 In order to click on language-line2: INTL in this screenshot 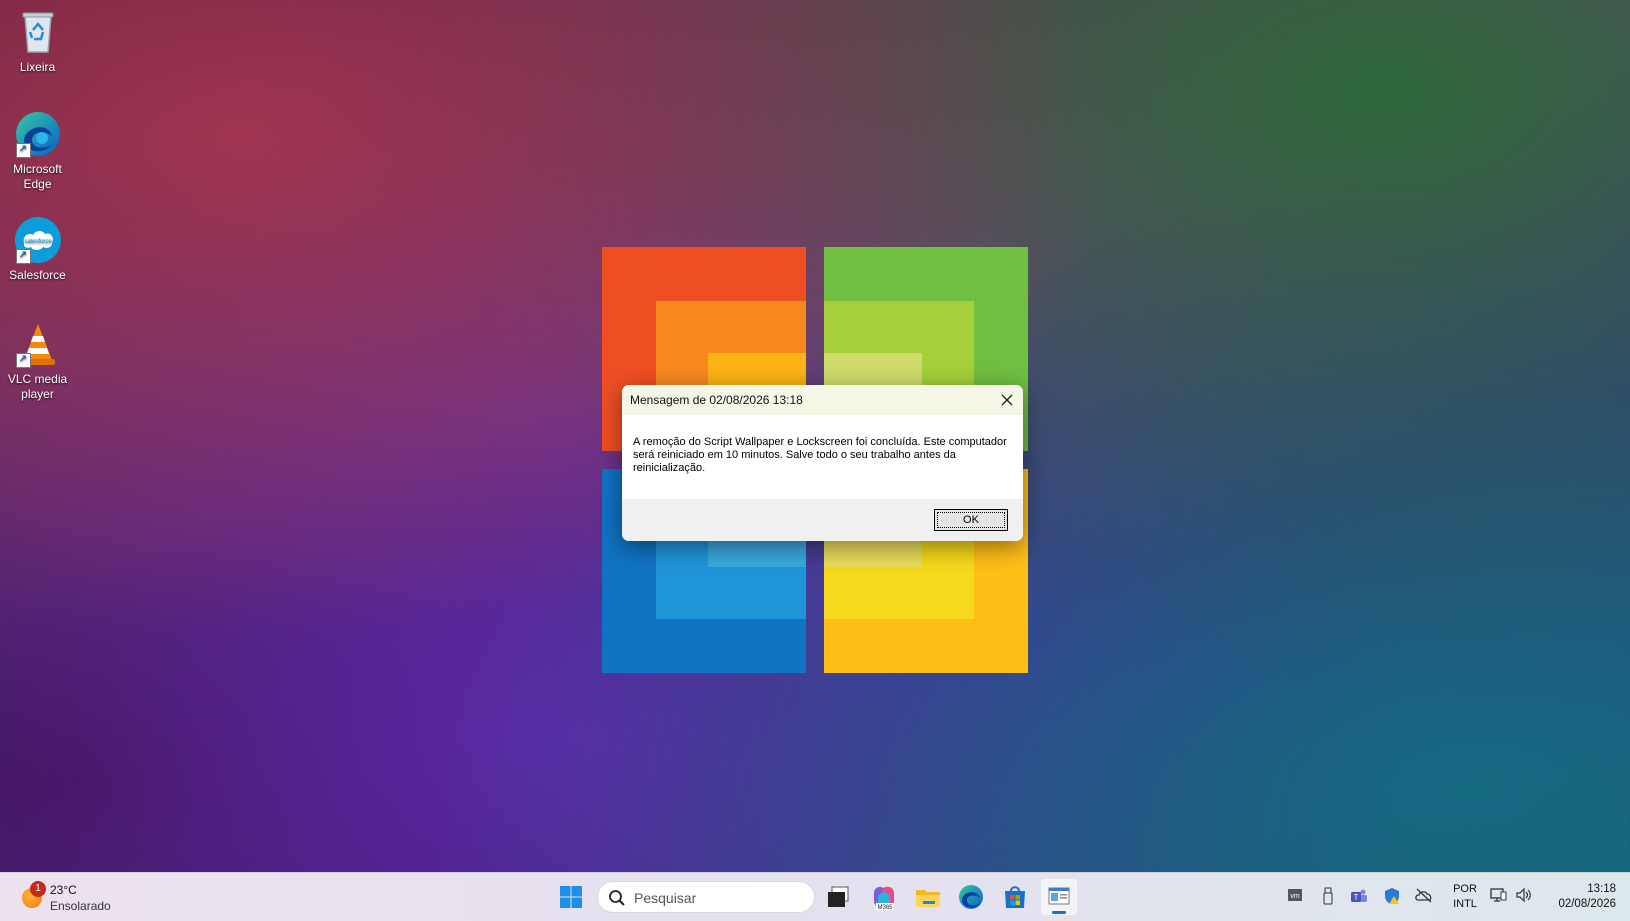, I will do `click(1465, 904)`.